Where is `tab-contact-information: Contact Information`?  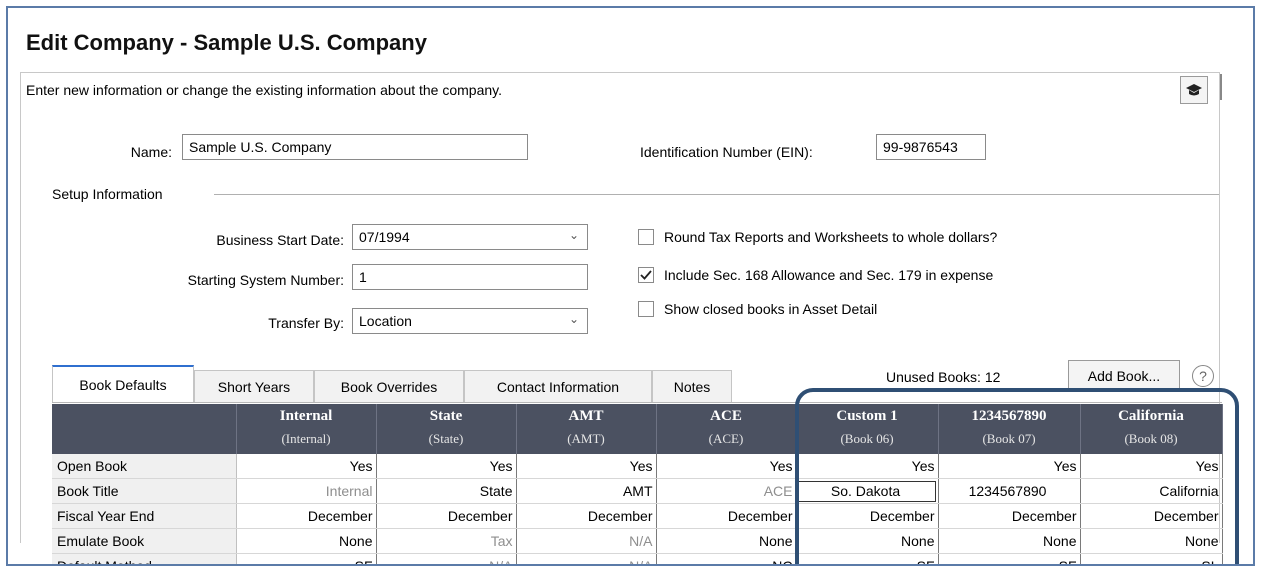
tab-contact-information: Contact Information is located at coordinates (558, 386).